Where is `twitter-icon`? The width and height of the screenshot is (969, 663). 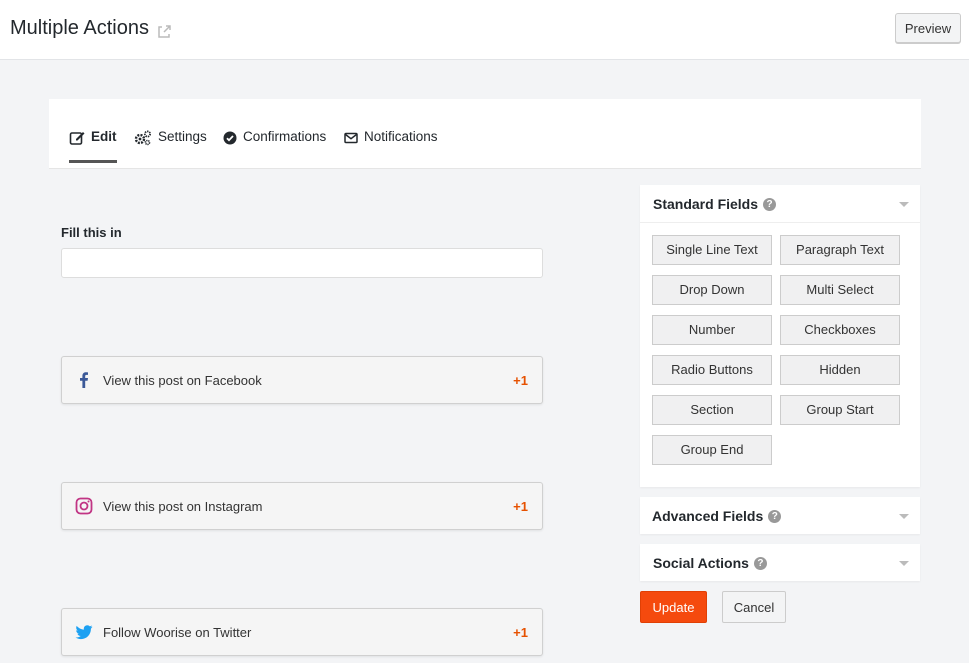
twitter-icon is located at coordinates (84, 632).